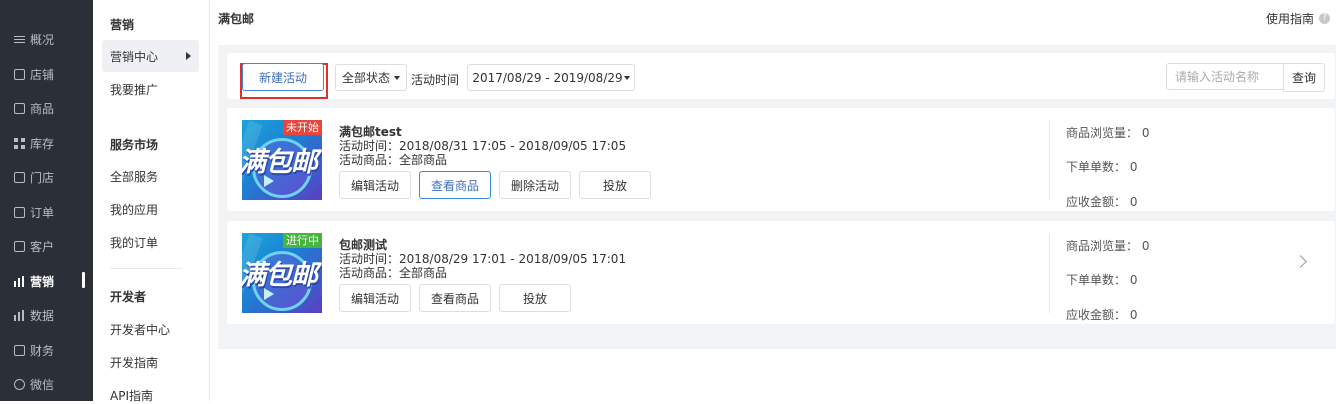 The height and width of the screenshot is (404, 1336). Describe the element at coordinates (140, 329) in the screenshot. I see `subnav-item-developer-center: 开发者中心` at that location.